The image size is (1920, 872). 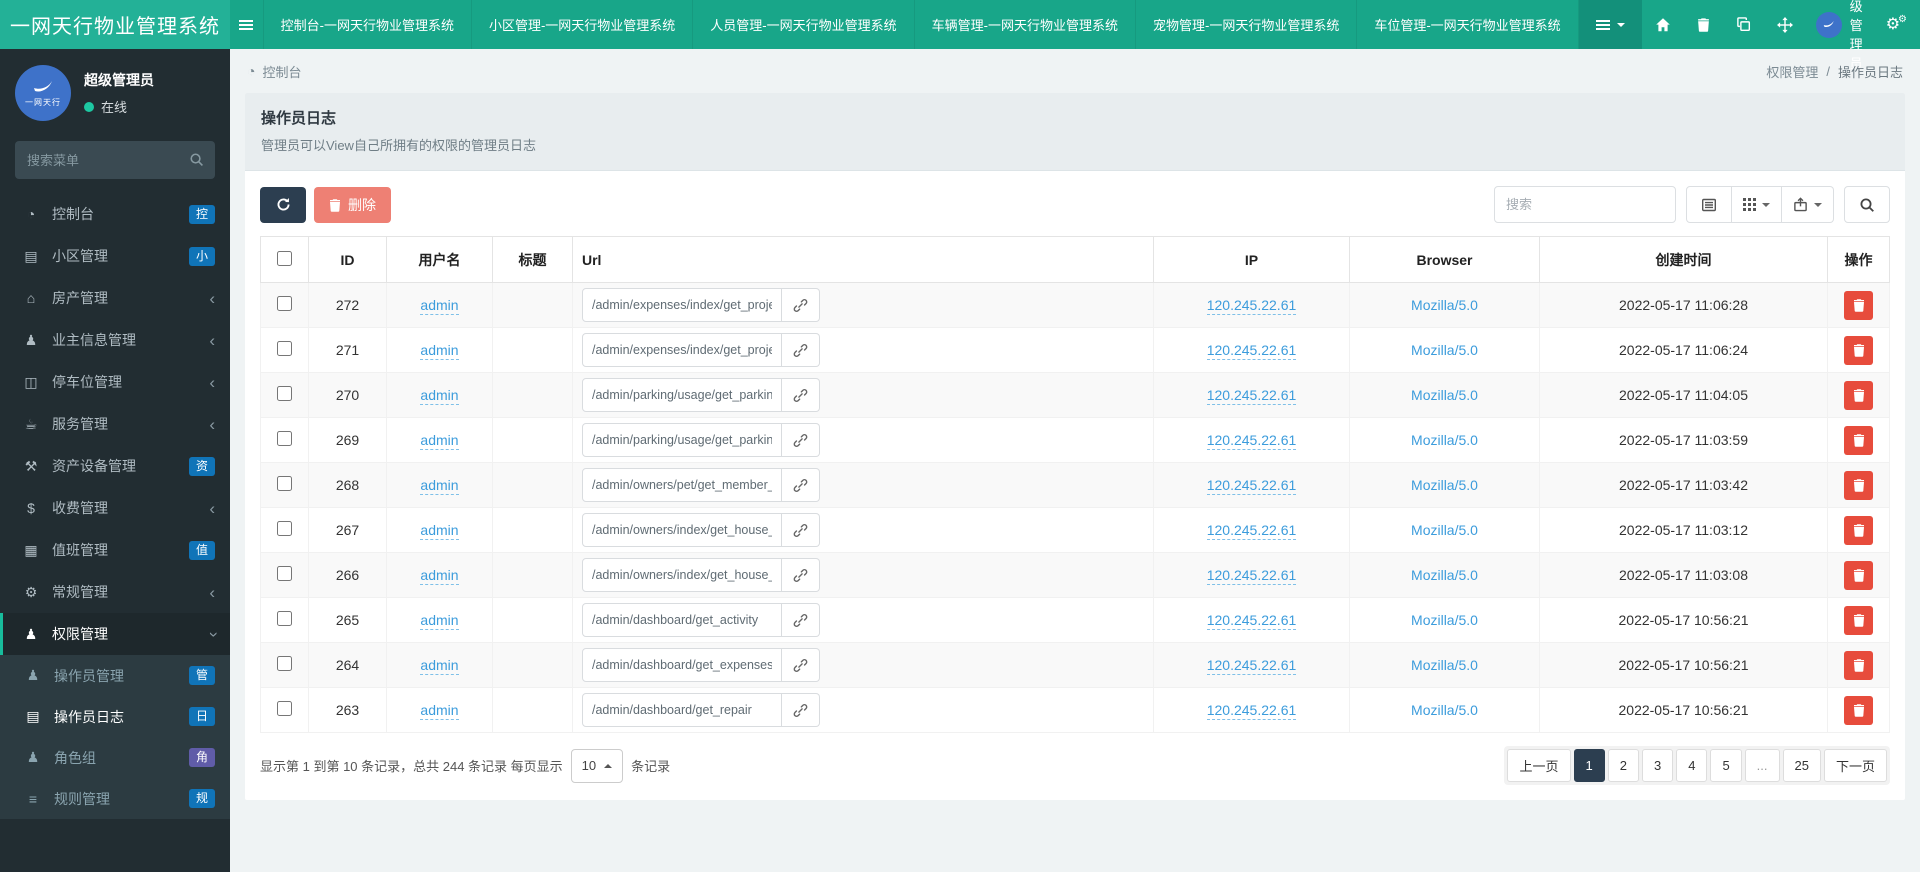 What do you see at coordinates (246, 24) in the screenshot?
I see `sidebar-toggle-button` at bounding box center [246, 24].